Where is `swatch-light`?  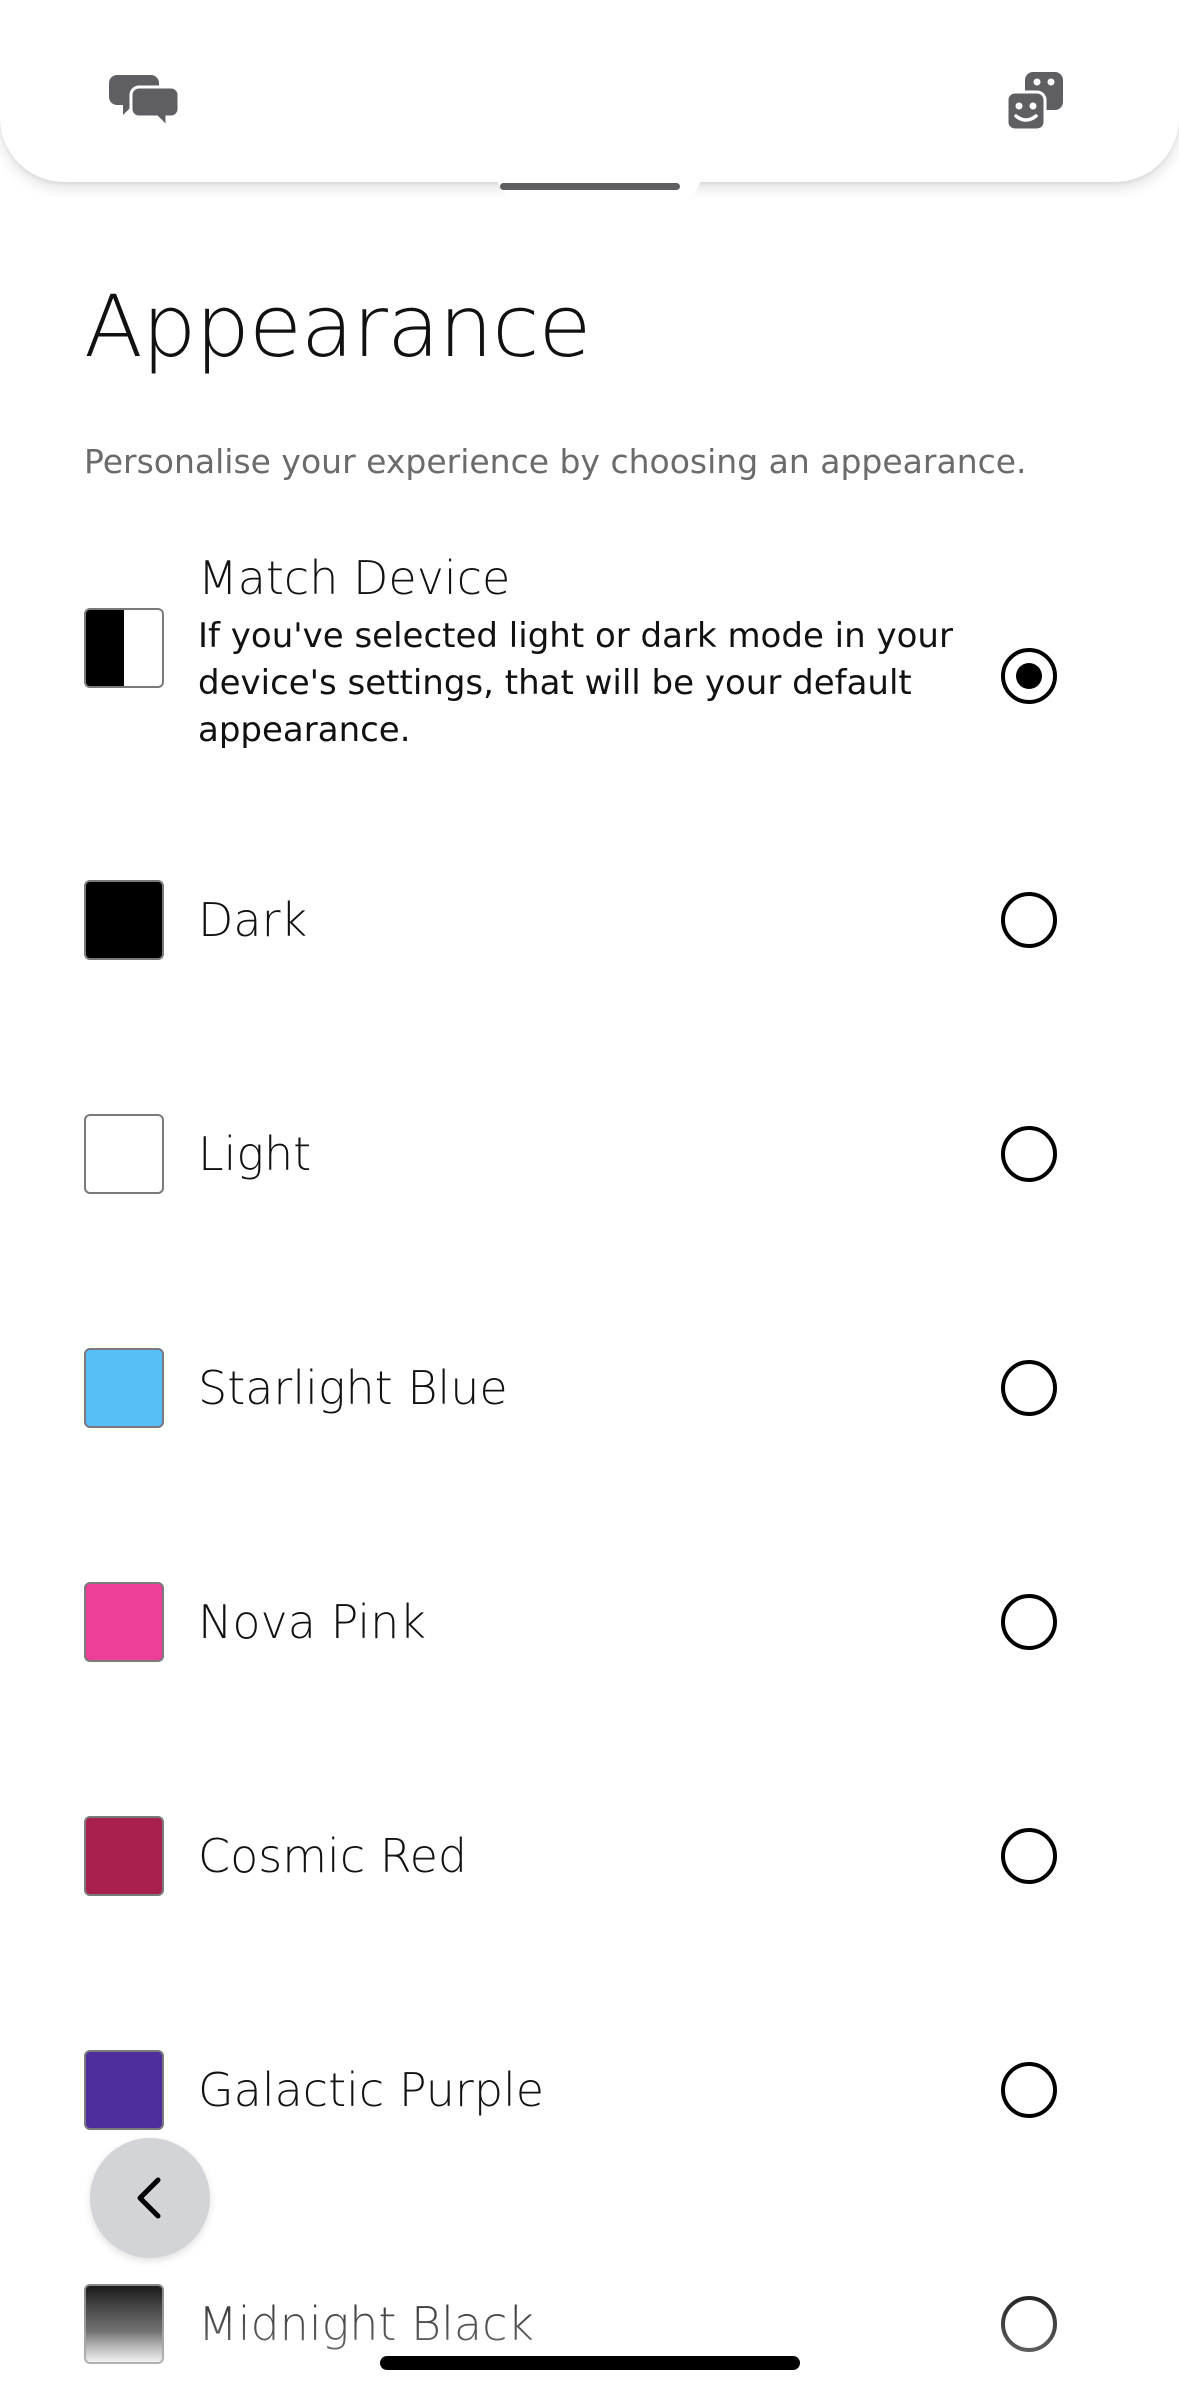
swatch-light is located at coordinates (124, 1154).